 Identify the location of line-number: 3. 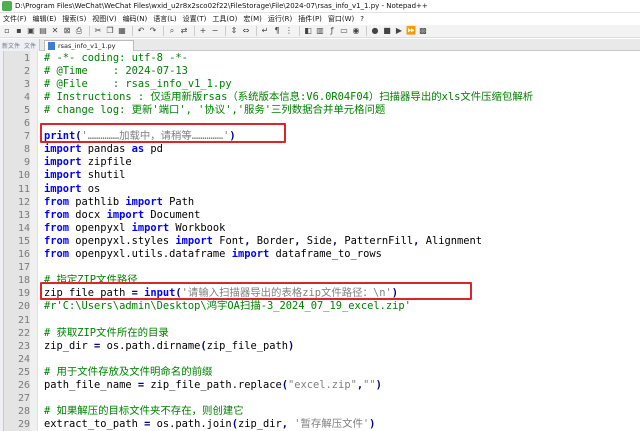
(26, 84).